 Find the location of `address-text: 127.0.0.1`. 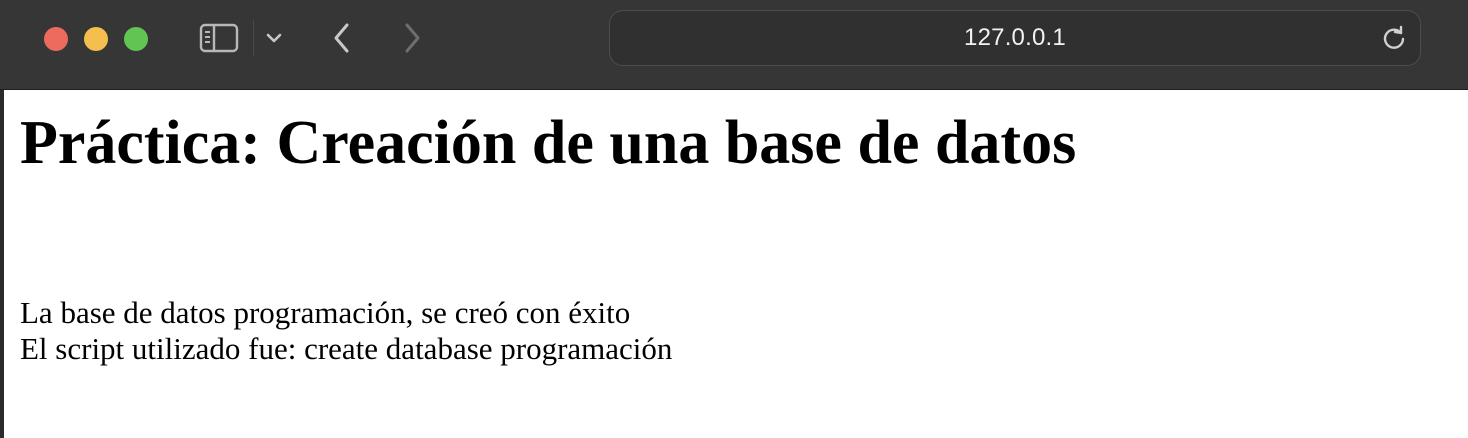

address-text: 127.0.0.1 is located at coordinates (1015, 38).